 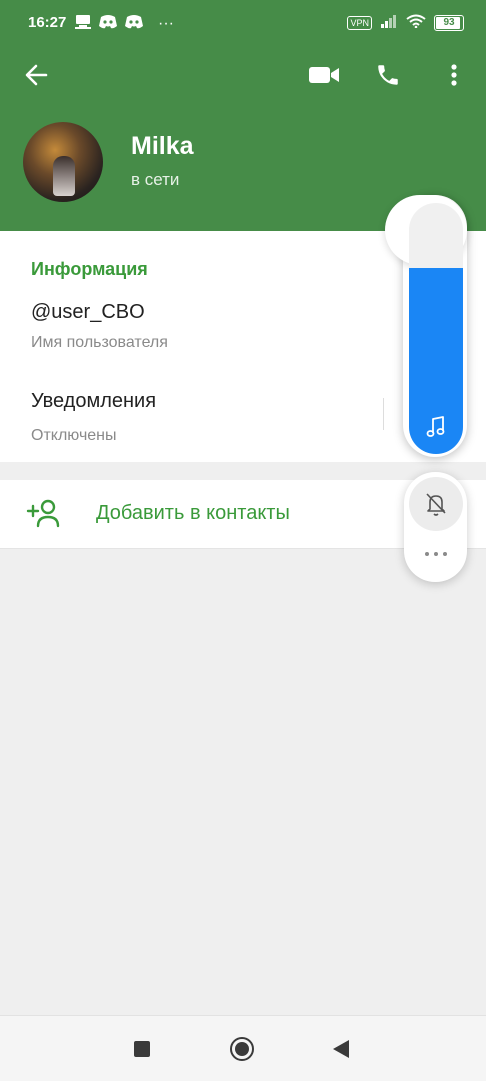 I want to click on navigation-bar, so click(x=243, y=1048).